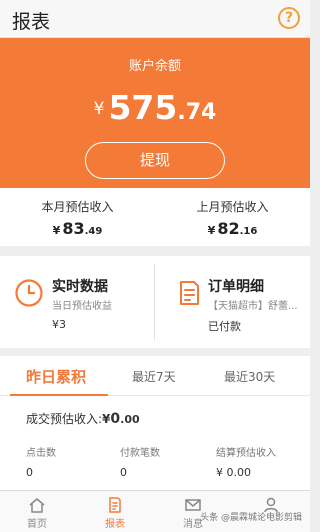  Describe the element at coordinates (41, 453) in the screenshot. I see `metric-label: 点击数` at that location.